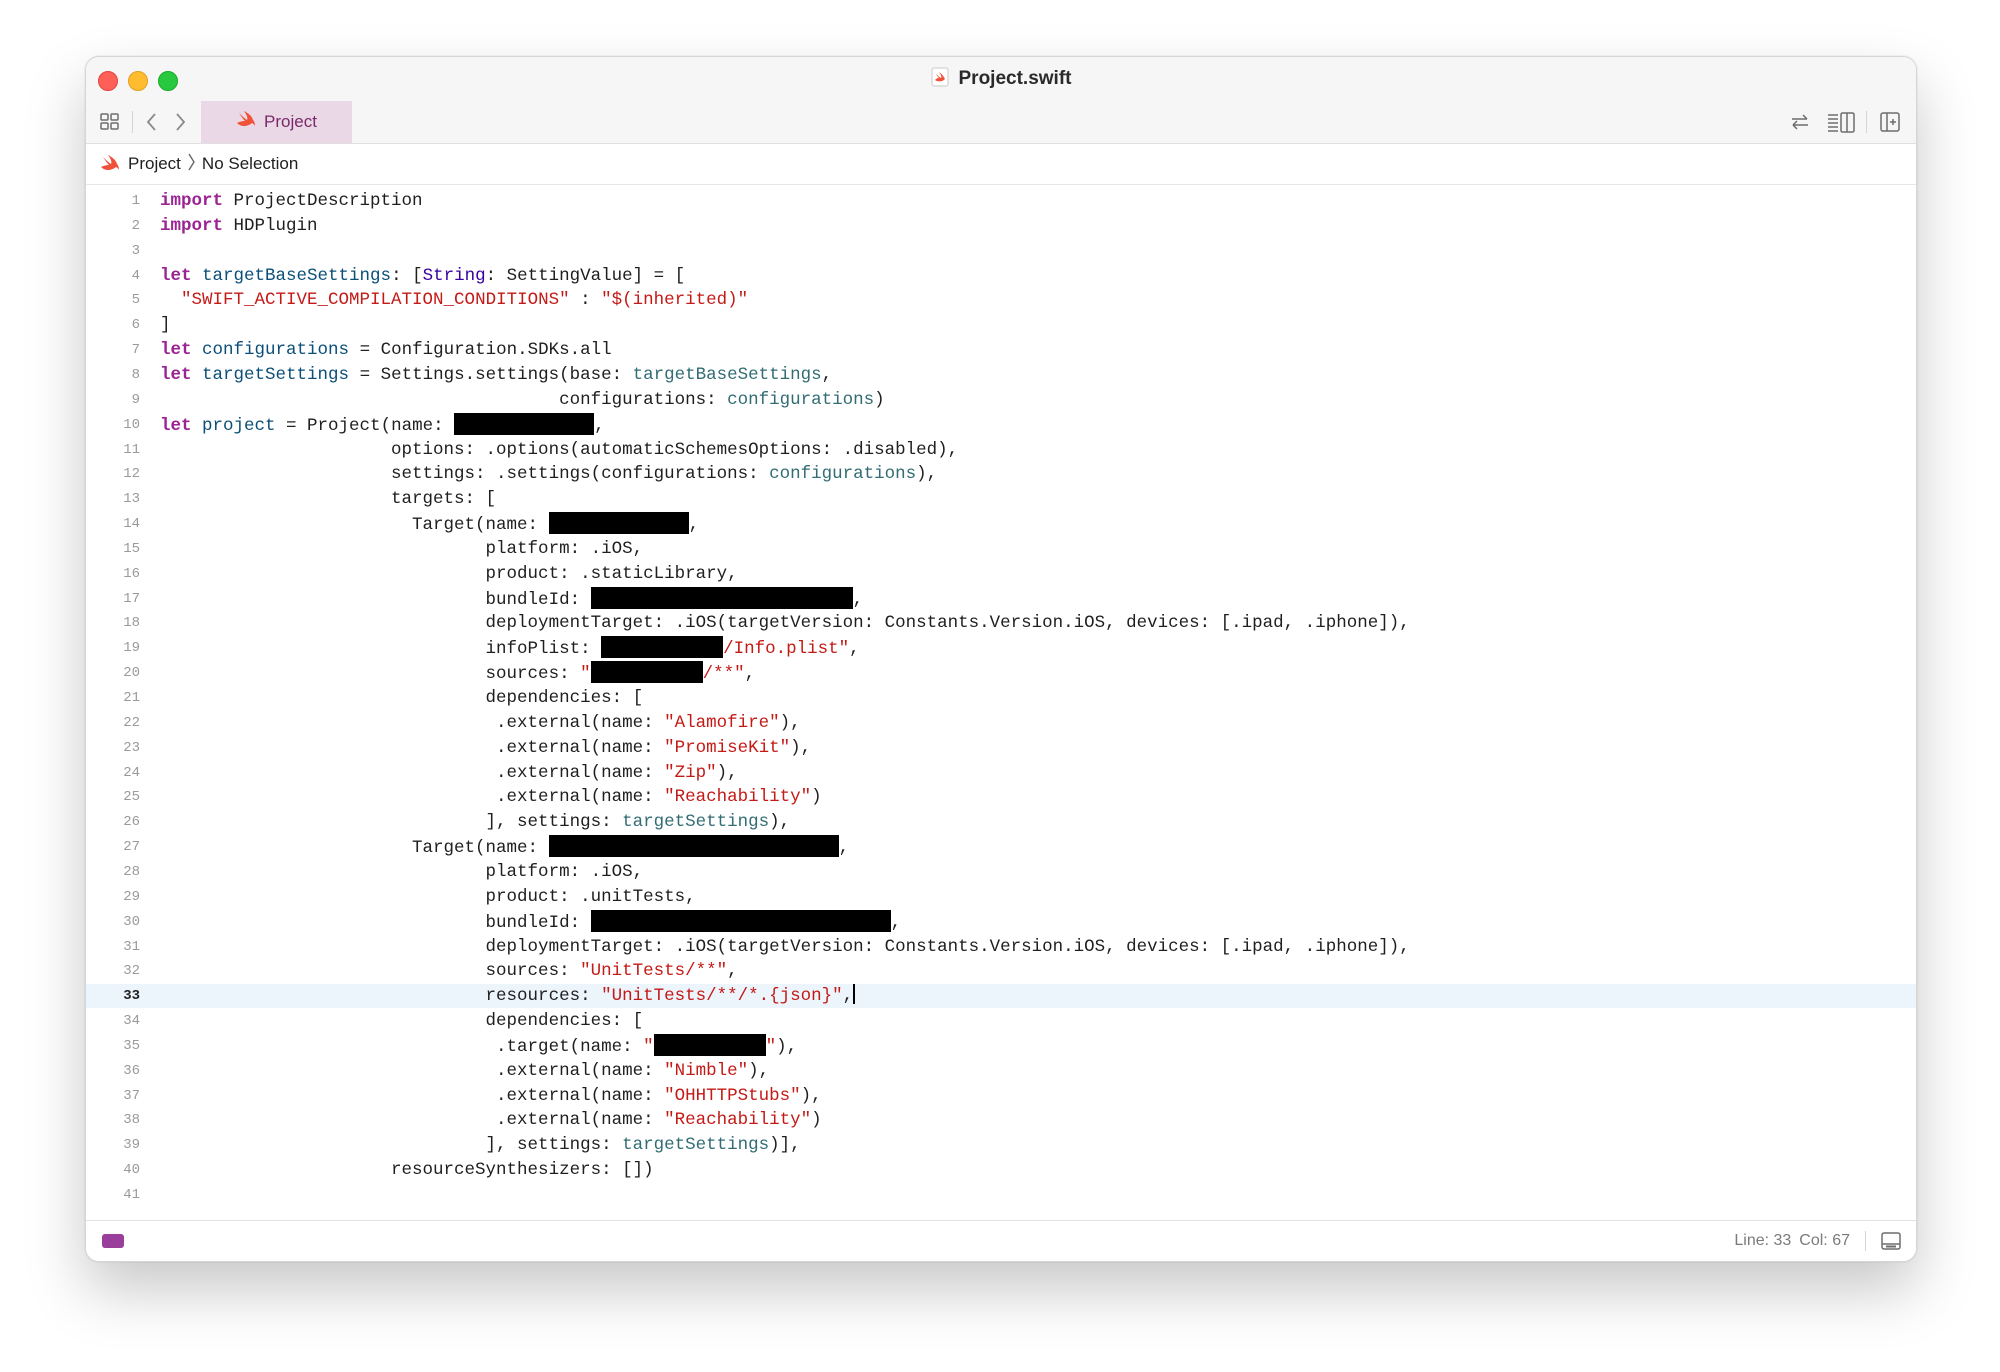 This screenshot has height=1372, width=2000. Describe the element at coordinates (135, 275) in the screenshot. I see `line-number: 4` at that location.